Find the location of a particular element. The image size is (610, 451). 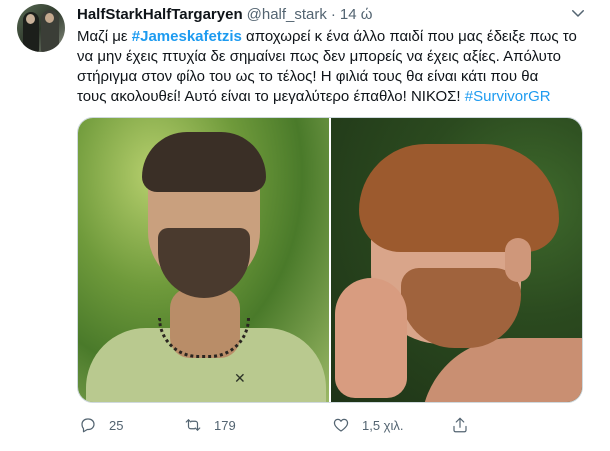

photo-shoulder is located at coordinates (501, 370).